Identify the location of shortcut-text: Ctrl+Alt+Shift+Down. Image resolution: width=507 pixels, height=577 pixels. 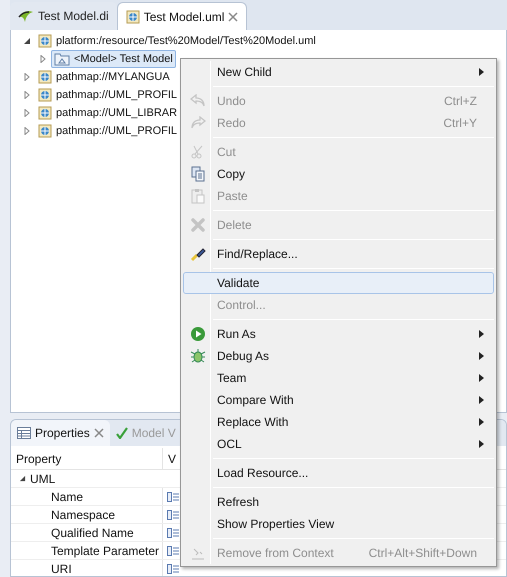
(422, 553).